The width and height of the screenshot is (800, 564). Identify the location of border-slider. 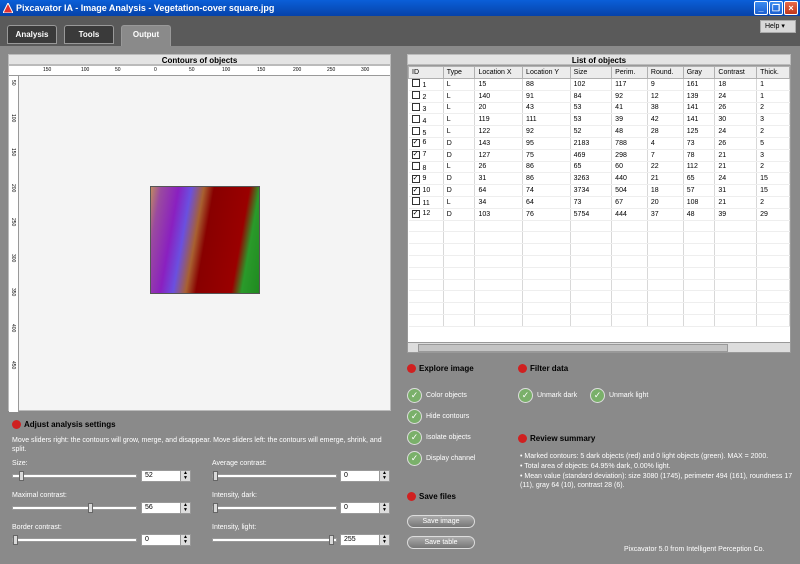
(74, 540).